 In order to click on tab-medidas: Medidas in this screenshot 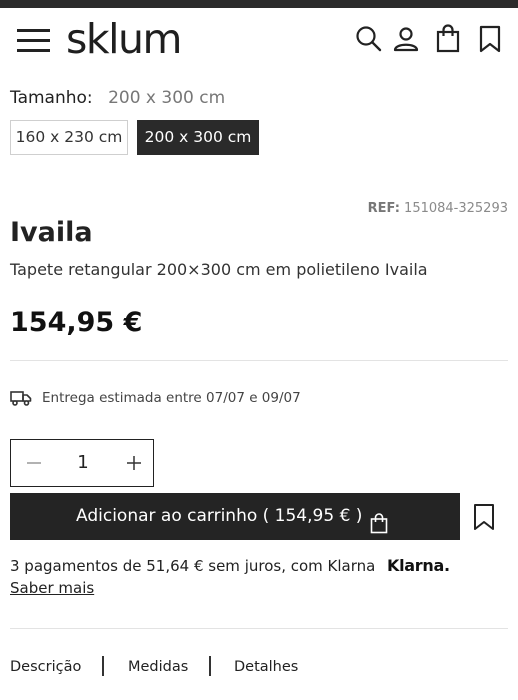, I will do `click(158, 667)`.